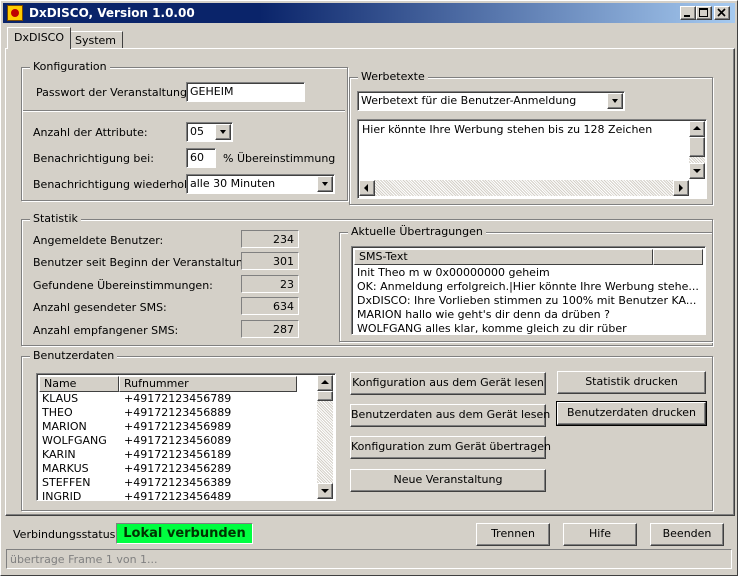  I want to click on list-item: Init Theo m w 0x00000000 geheim, so click(453, 273).